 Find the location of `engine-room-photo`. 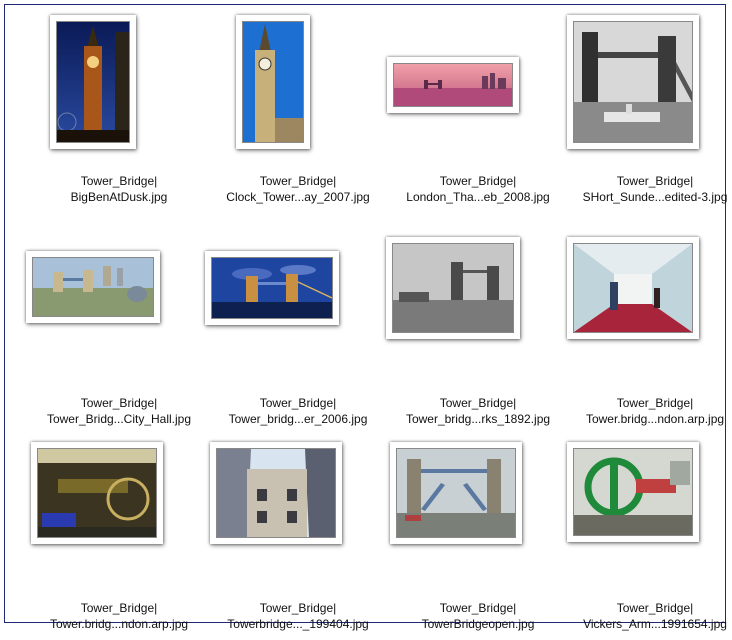

engine-room-photo is located at coordinates (97, 493).